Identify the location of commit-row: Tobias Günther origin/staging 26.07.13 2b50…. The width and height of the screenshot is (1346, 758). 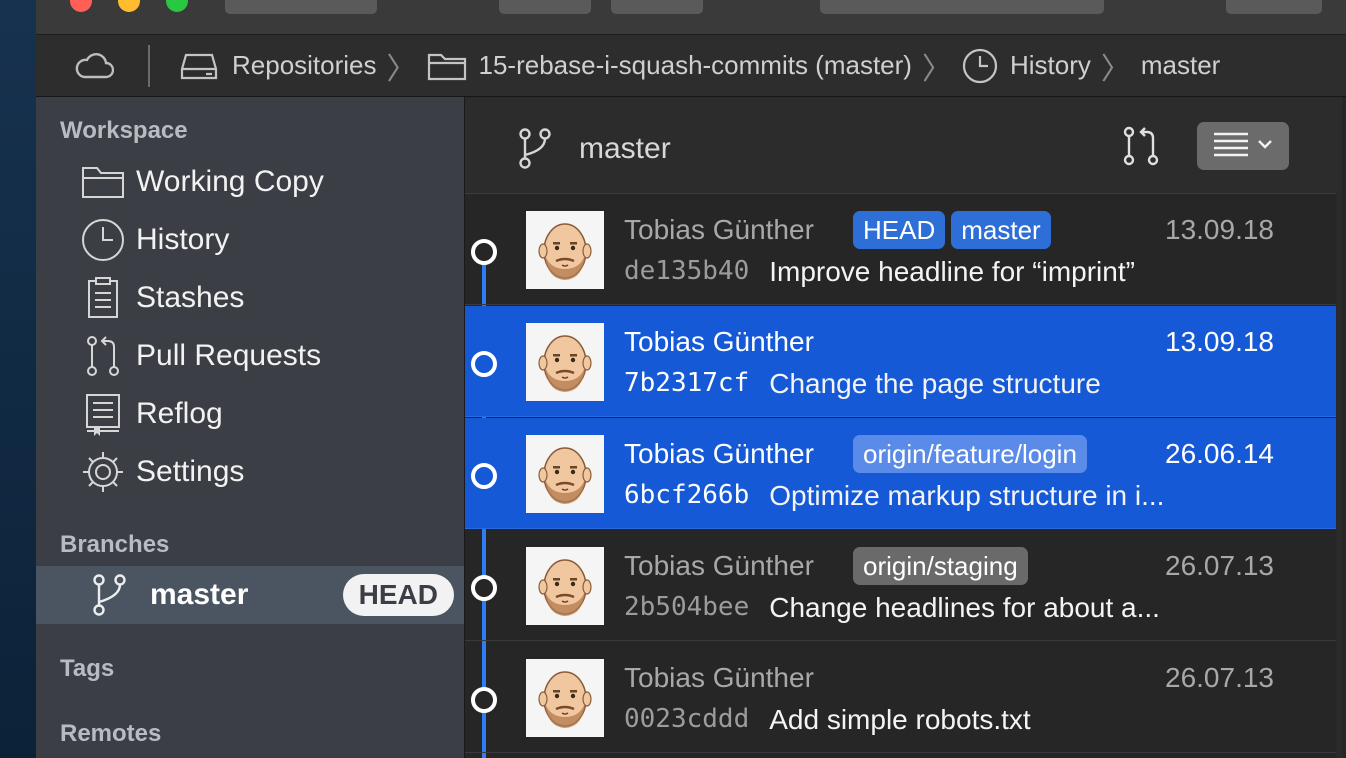
(903, 585).